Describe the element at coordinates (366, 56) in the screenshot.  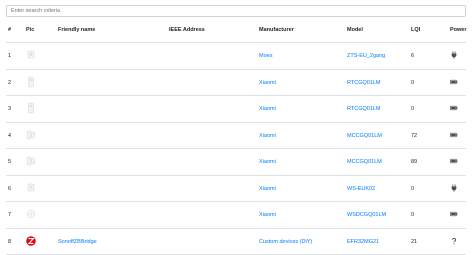
I see `device-model: ZTS-EU_2gang` at that location.